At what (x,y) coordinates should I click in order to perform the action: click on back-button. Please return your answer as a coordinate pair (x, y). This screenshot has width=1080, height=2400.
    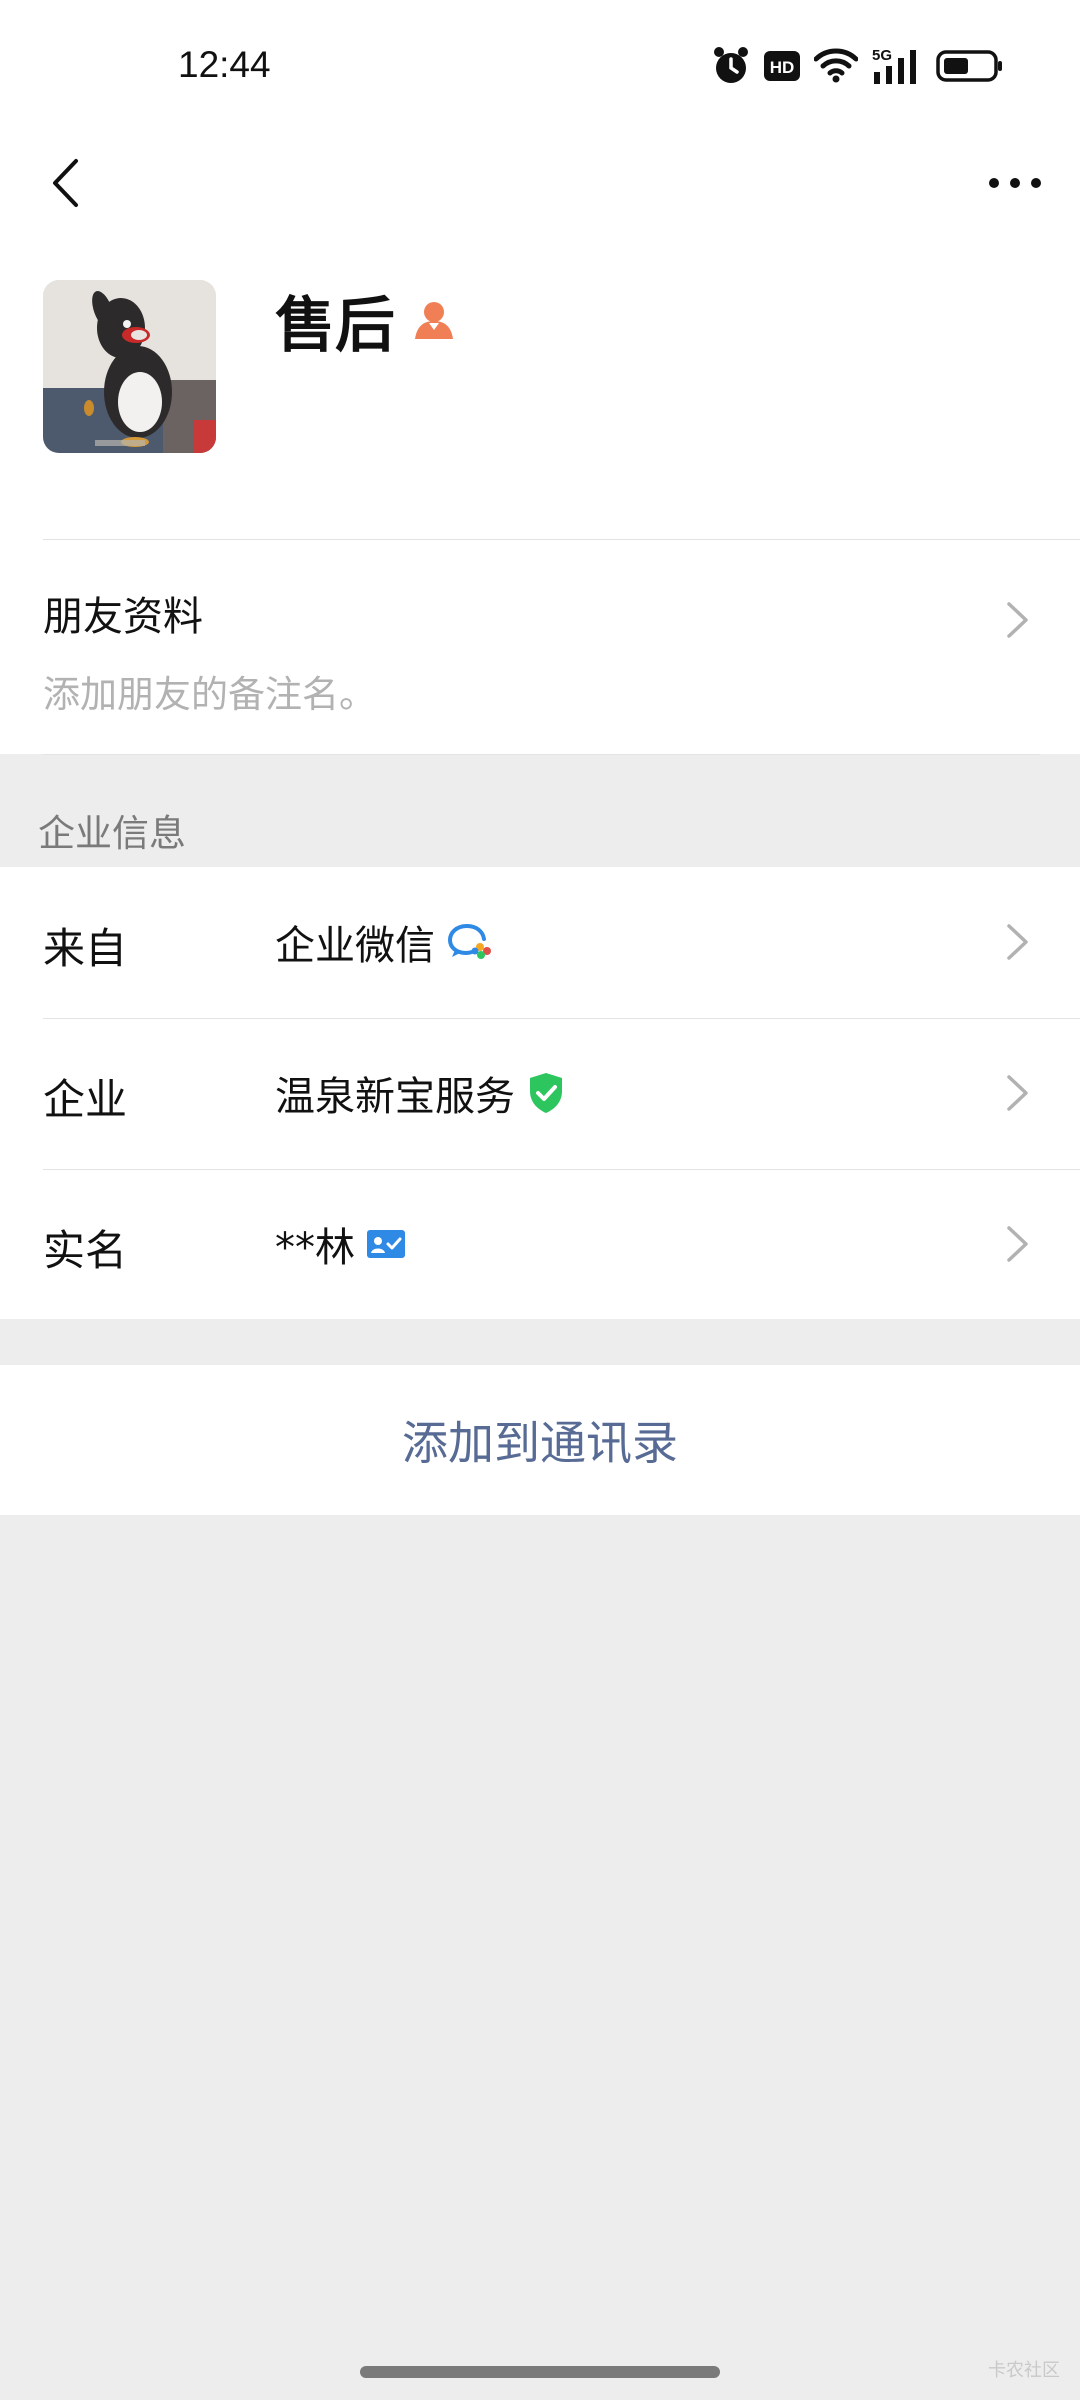
    Looking at the image, I should click on (65, 183).